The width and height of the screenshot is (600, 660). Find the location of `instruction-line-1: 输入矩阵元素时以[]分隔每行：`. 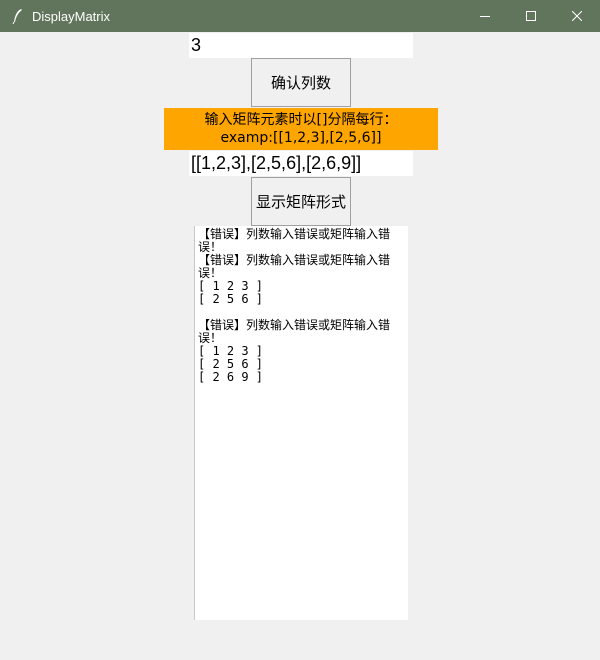

instruction-line-1: 输入矩阵元素时以[]分隔每行： is located at coordinates (301, 120).